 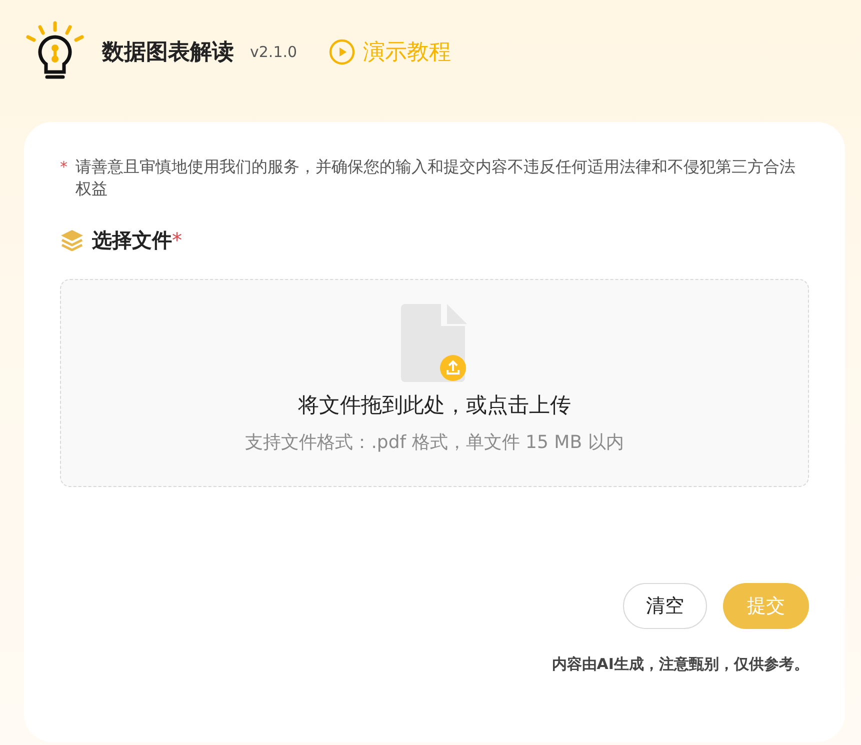 I want to click on upload-hint: 支持文件格式：.pdf 格式，单文件 15 MB 以内, so click(x=434, y=443).